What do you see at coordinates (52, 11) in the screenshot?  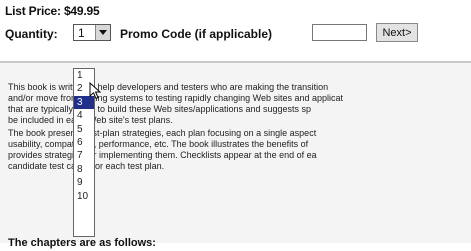 I see `list-price: List Price: $49.95` at bounding box center [52, 11].